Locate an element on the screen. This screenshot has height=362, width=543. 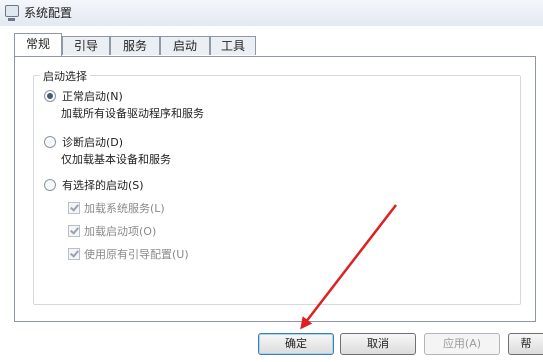
annotation-arrow is located at coordinates (348, 267).